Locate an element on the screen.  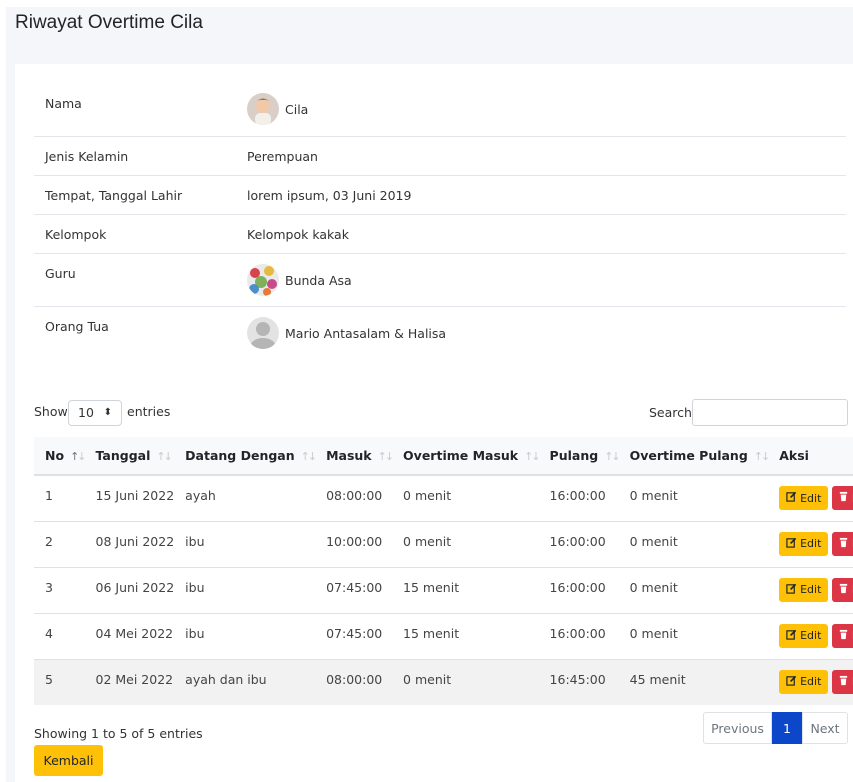
profile-row-gender: Jenis Kelamin Perempuan is located at coordinates (440, 156).